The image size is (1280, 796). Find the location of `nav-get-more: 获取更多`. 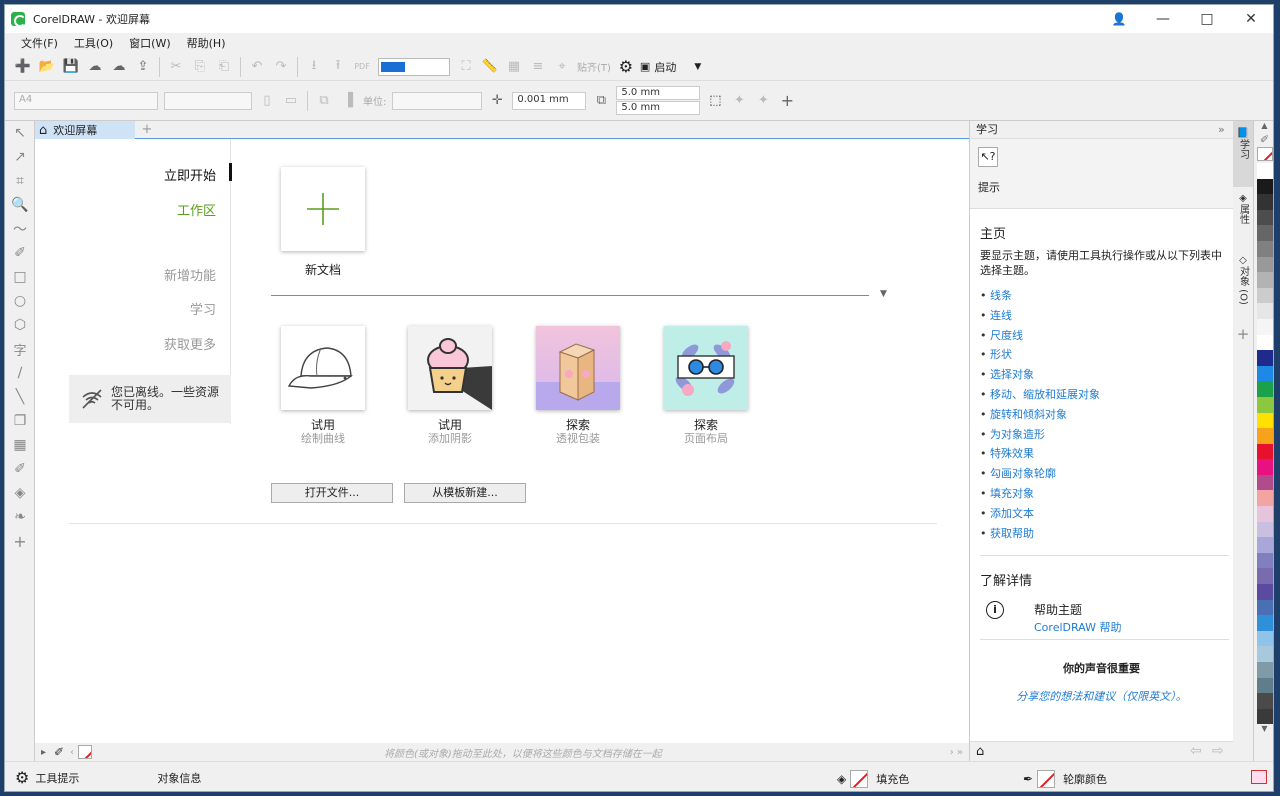

nav-get-more: 获取更多 is located at coordinates (190, 343).